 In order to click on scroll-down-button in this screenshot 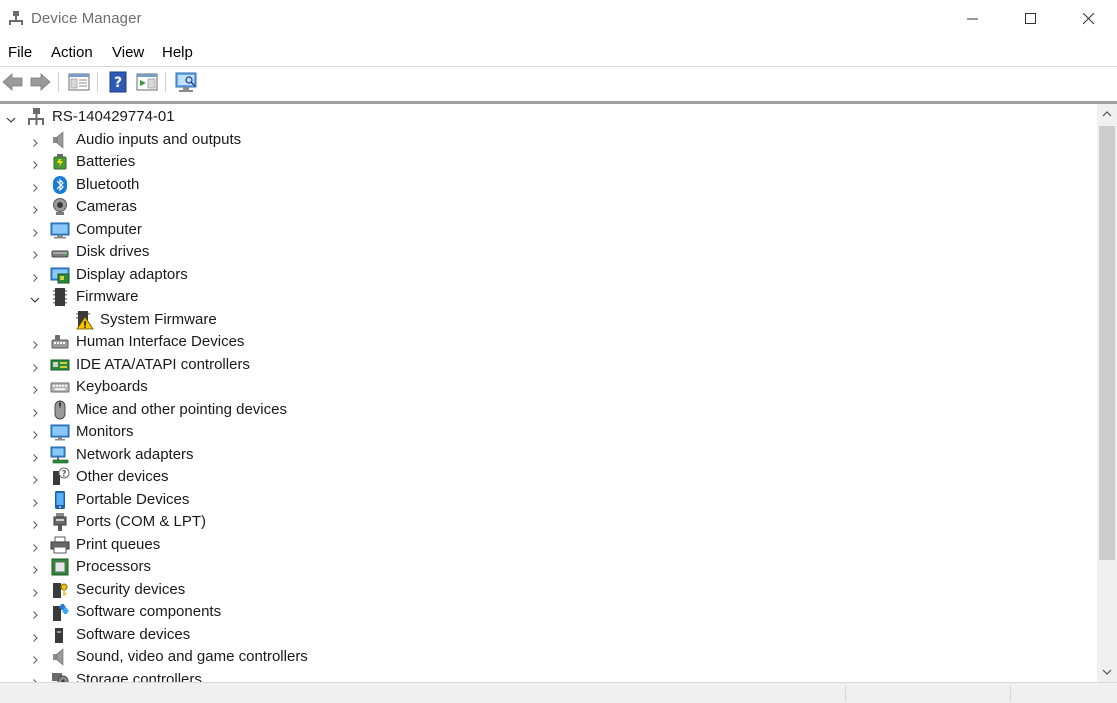, I will do `click(1107, 672)`.